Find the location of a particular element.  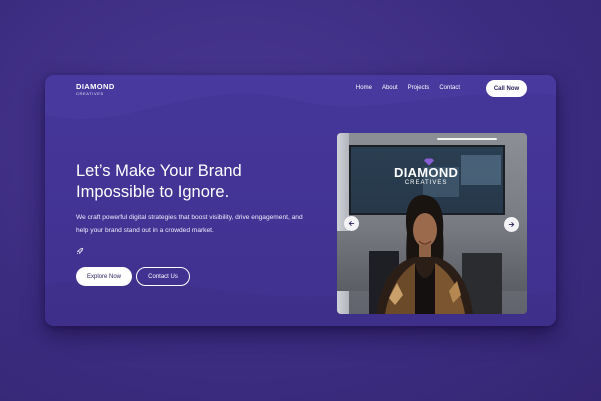

nav-item-projects: Projects is located at coordinates (419, 88).